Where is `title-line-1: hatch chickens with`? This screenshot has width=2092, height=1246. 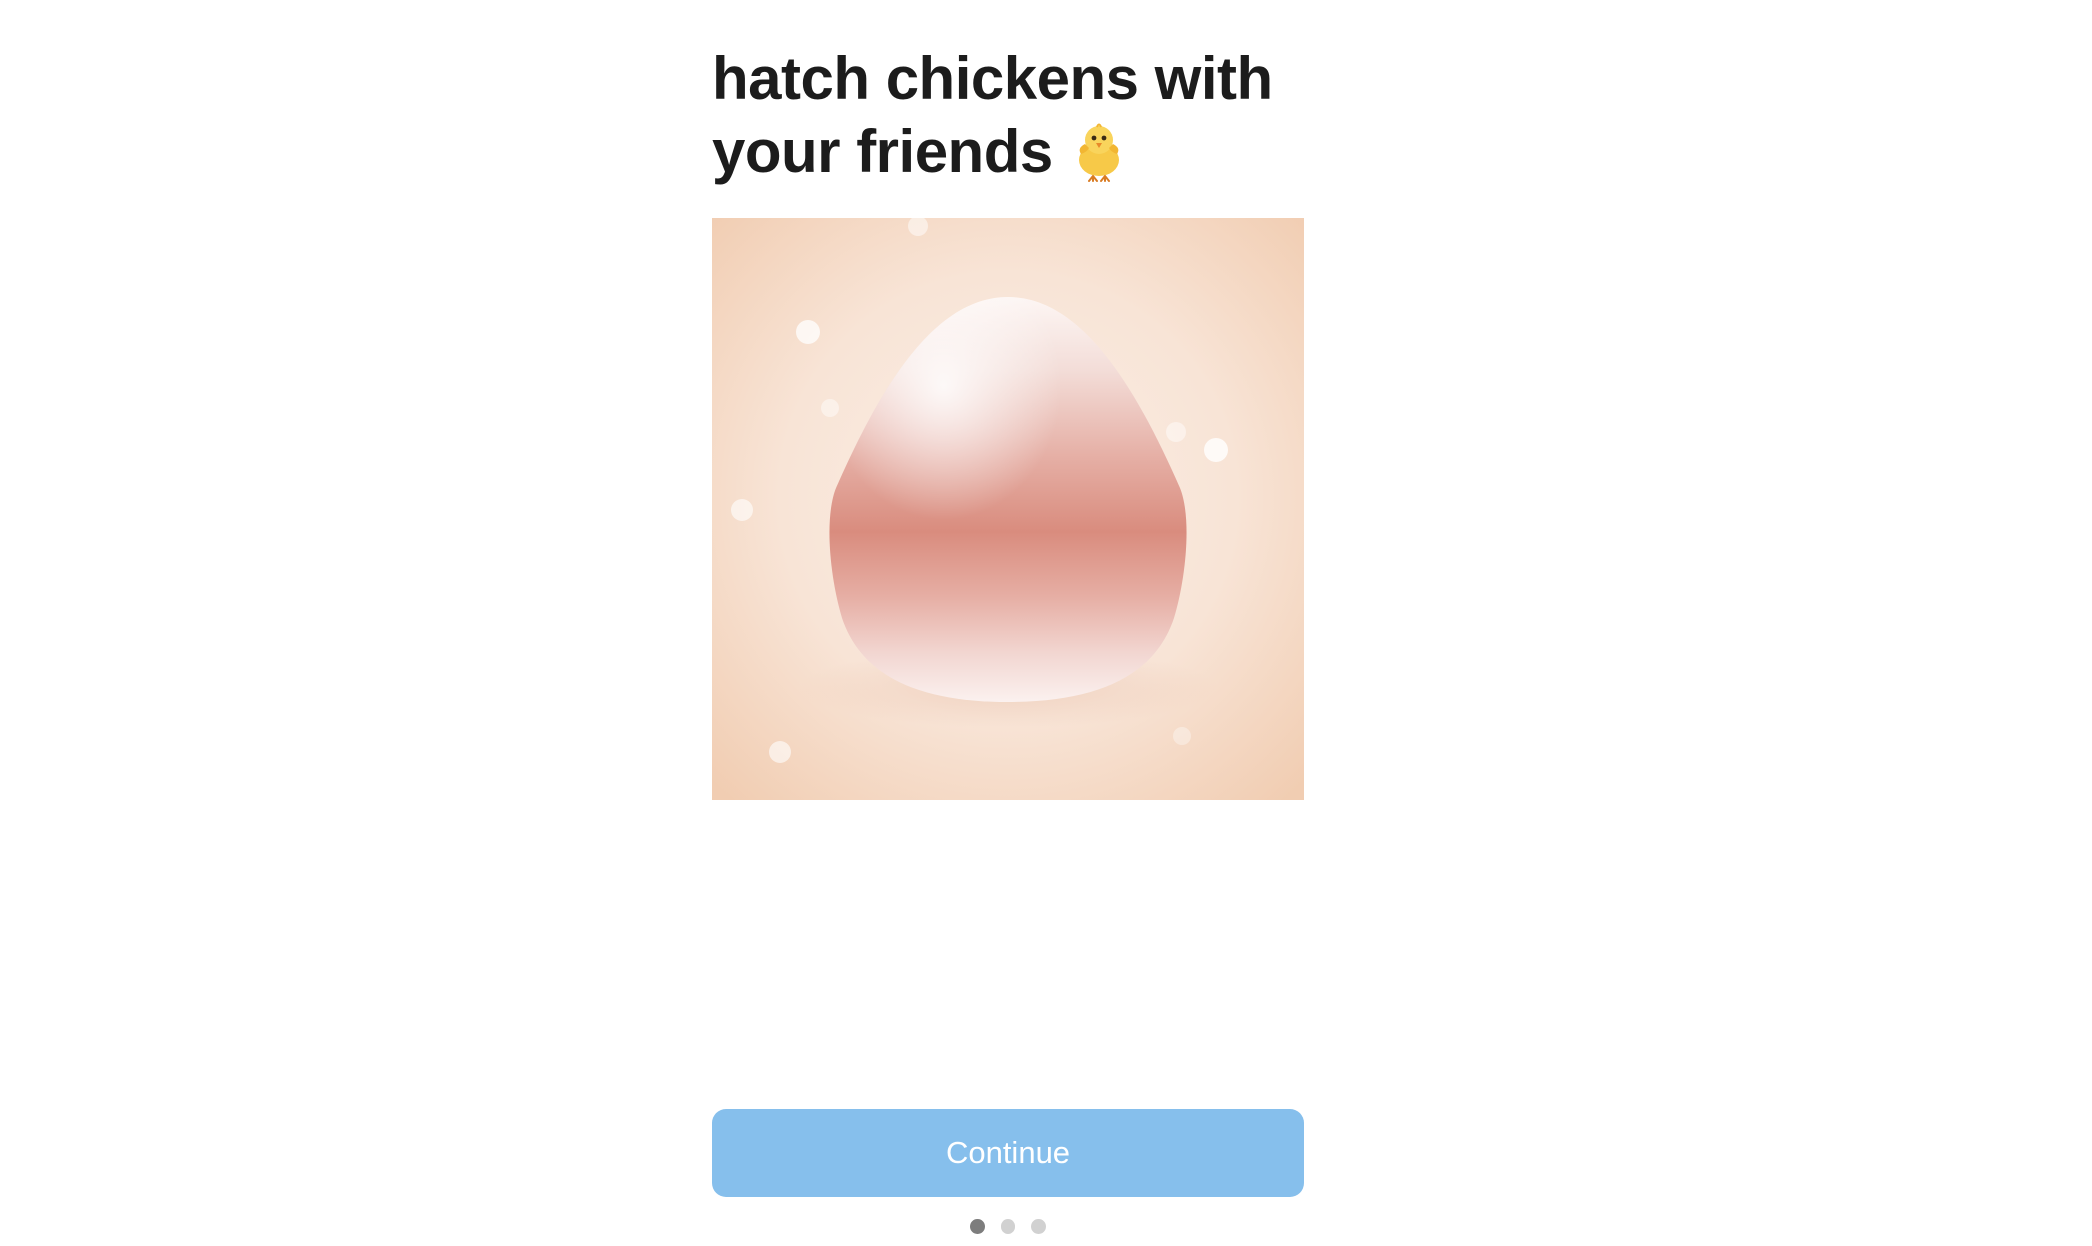 title-line-1: hatch chickens with is located at coordinates (992, 78).